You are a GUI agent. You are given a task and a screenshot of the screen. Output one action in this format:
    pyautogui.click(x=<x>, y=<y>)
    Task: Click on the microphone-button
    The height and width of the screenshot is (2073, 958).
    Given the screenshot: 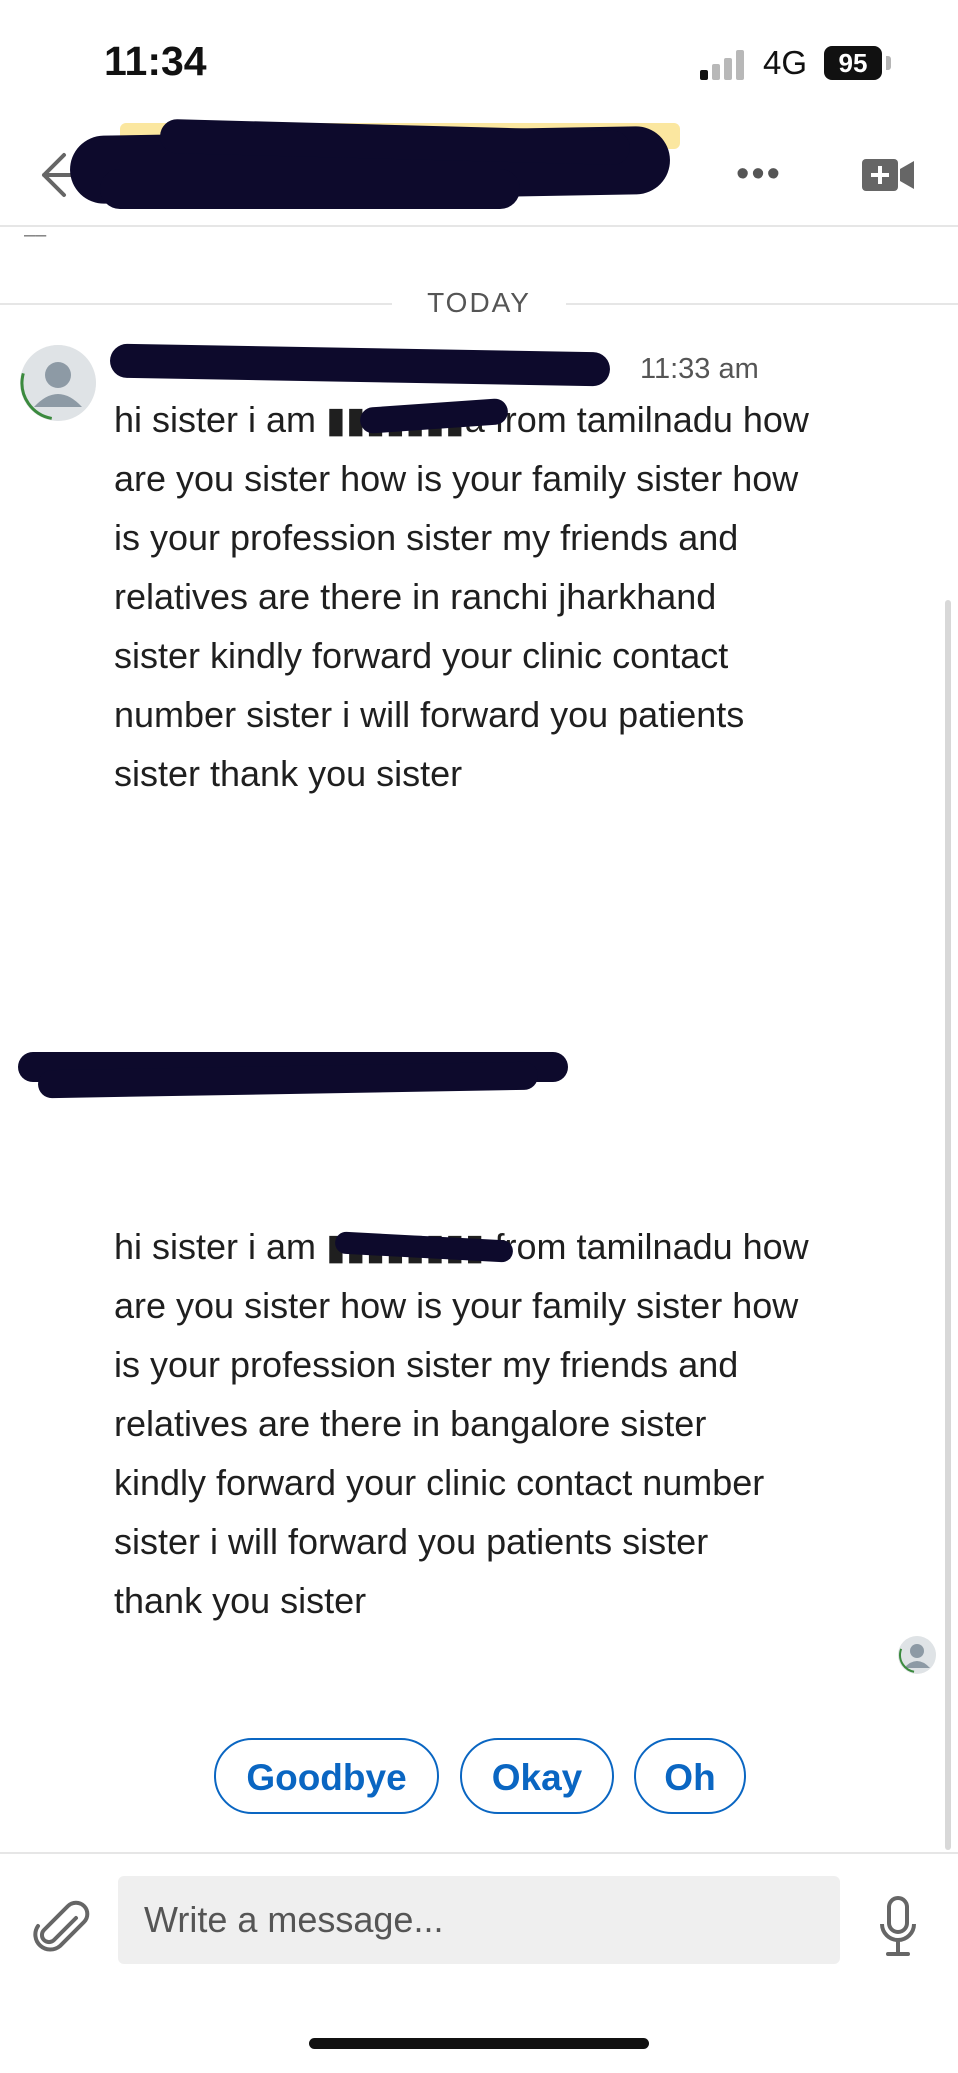 What is the action you would take?
    pyautogui.click(x=898, y=1927)
    